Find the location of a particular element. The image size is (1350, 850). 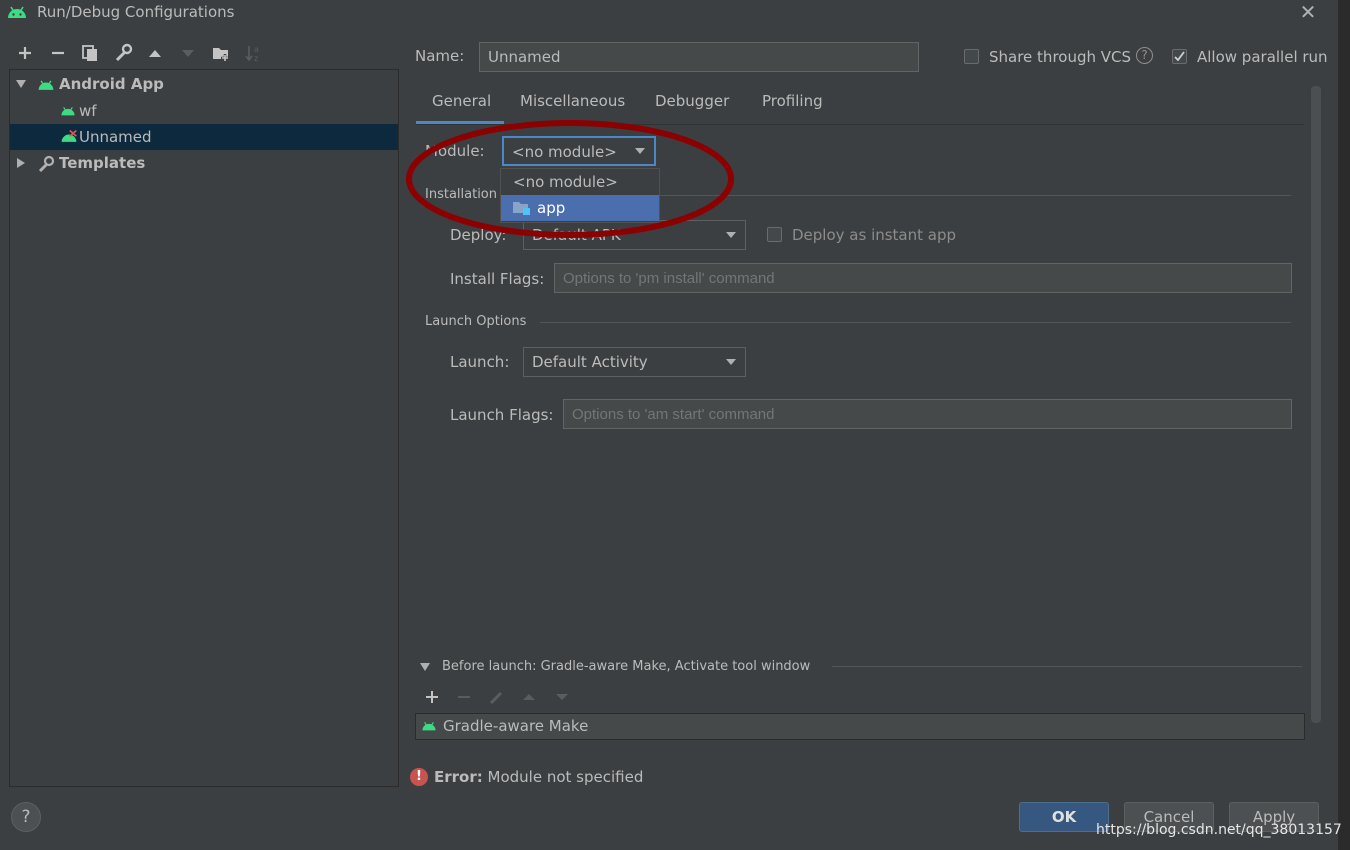

help-icon: ? is located at coordinates (1144, 55).